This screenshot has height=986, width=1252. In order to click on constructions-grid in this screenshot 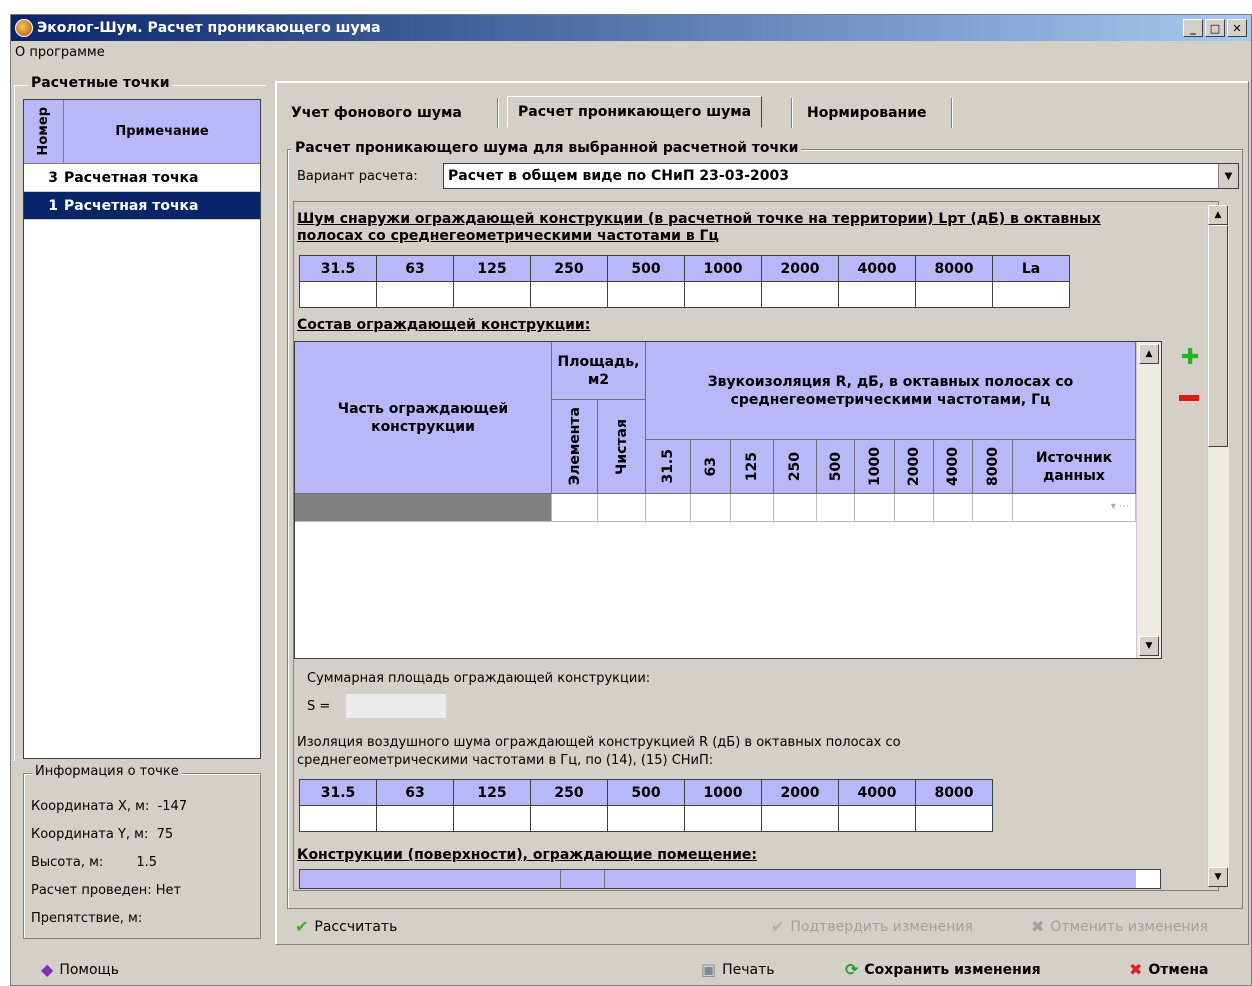, I will do `click(730, 879)`.